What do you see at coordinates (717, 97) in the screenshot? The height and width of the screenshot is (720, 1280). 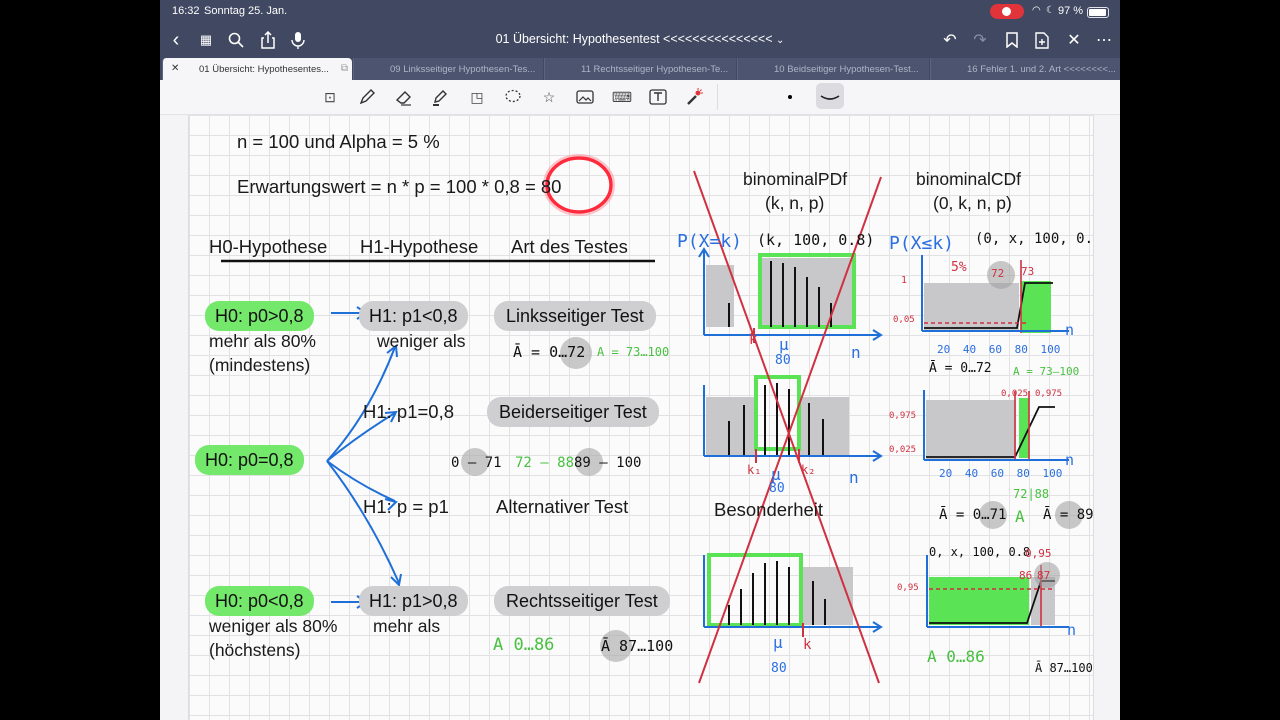 I see `toolbar-divider` at bounding box center [717, 97].